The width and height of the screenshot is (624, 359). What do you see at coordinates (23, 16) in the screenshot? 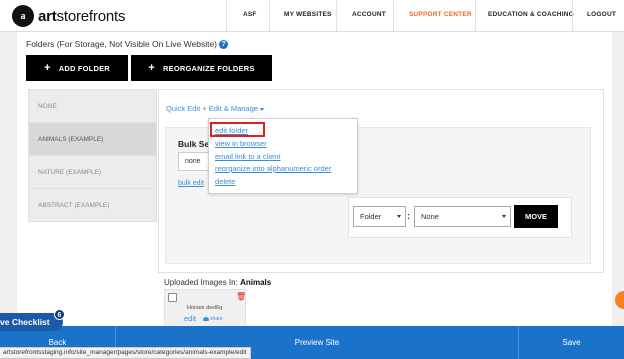
I see `logo-mark-icon: a` at bounding box center [23, 16].